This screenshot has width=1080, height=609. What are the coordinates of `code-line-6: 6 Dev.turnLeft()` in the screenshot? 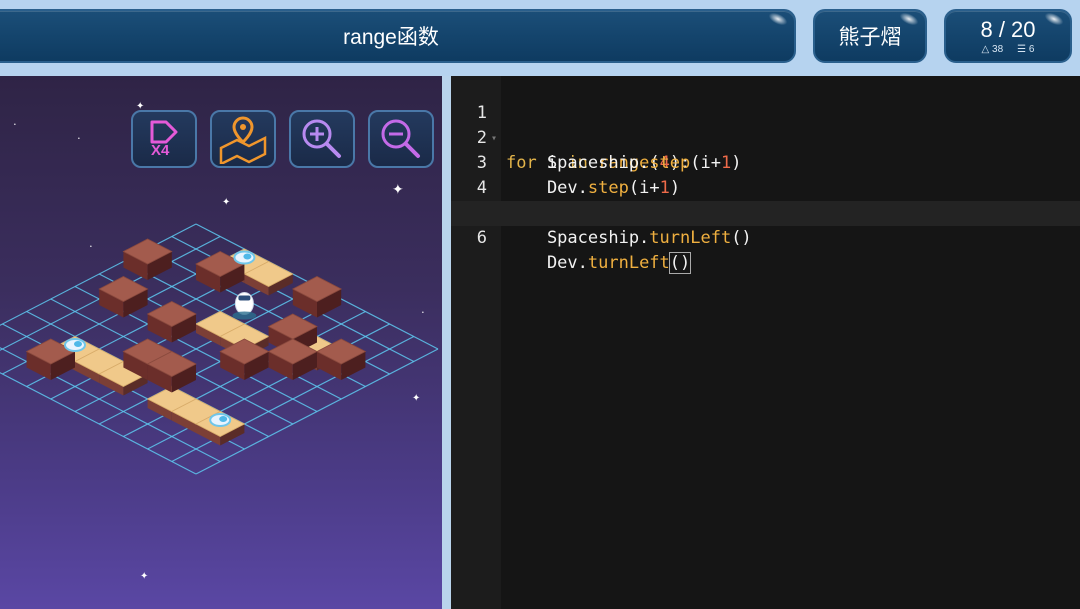 It's located at (765, 237).